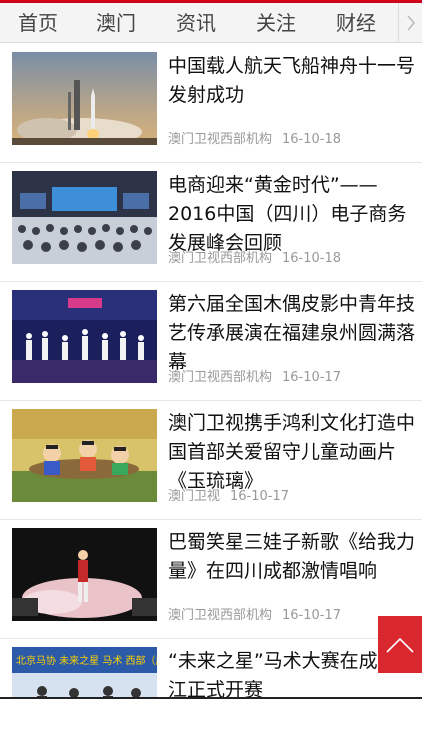  I want to click on arrow-up-icon, so click(400, 645).